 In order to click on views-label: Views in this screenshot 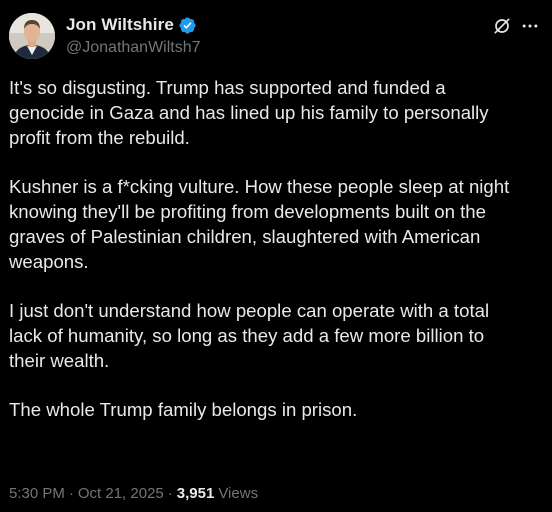, I will do `click(238, 493)`.